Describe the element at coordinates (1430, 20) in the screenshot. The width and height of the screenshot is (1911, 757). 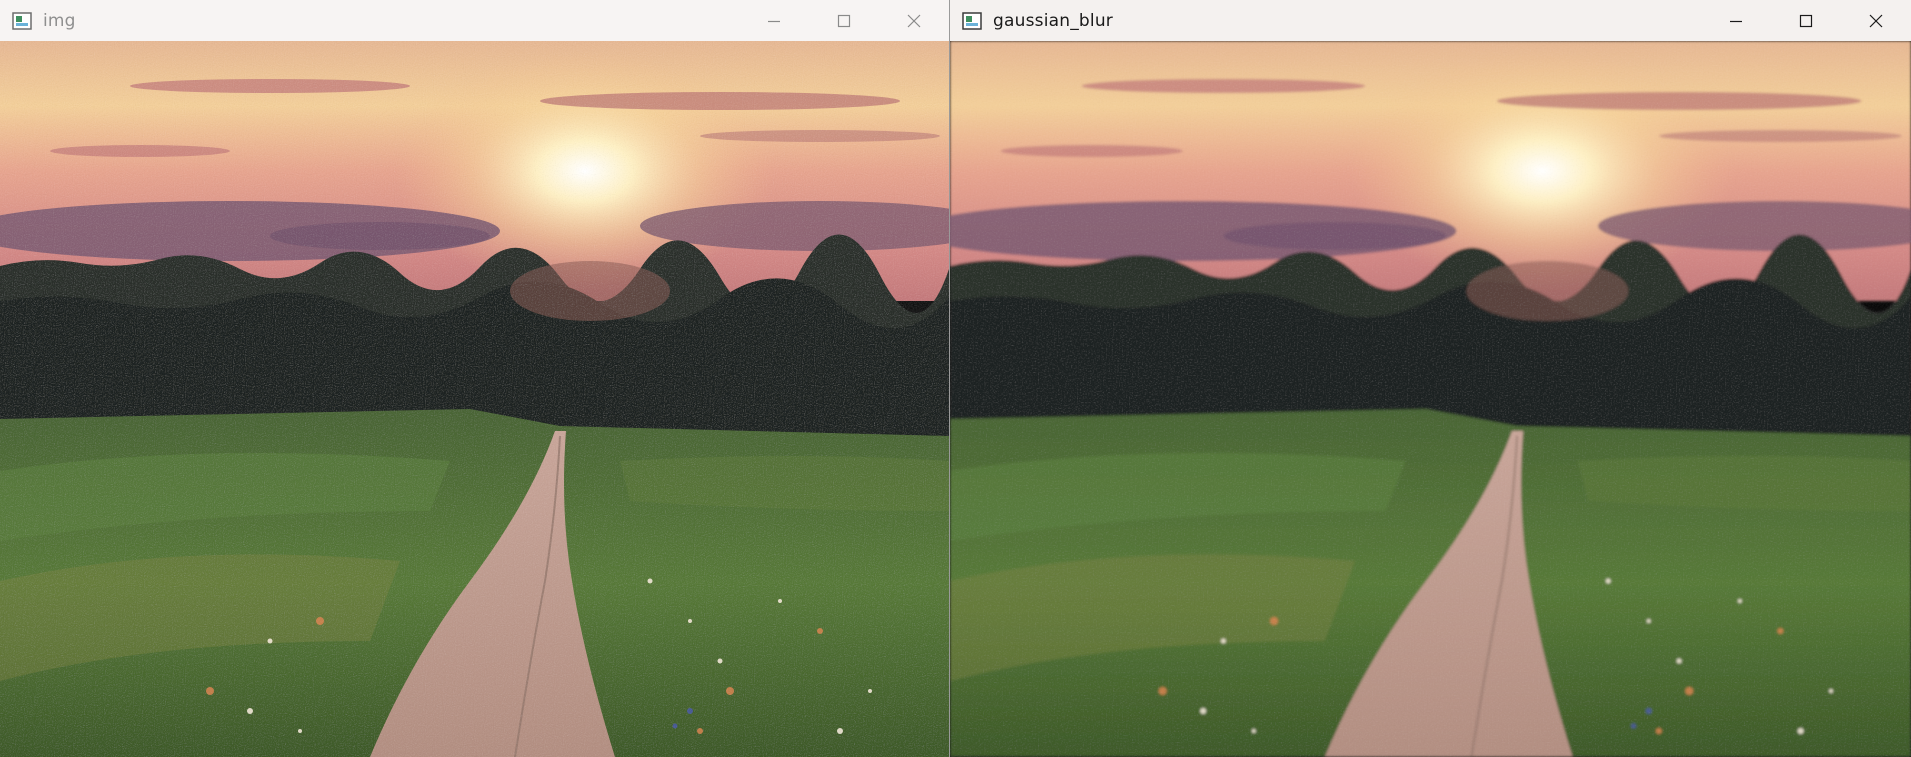
I see `titlebar: gaussian_blur` at that location.